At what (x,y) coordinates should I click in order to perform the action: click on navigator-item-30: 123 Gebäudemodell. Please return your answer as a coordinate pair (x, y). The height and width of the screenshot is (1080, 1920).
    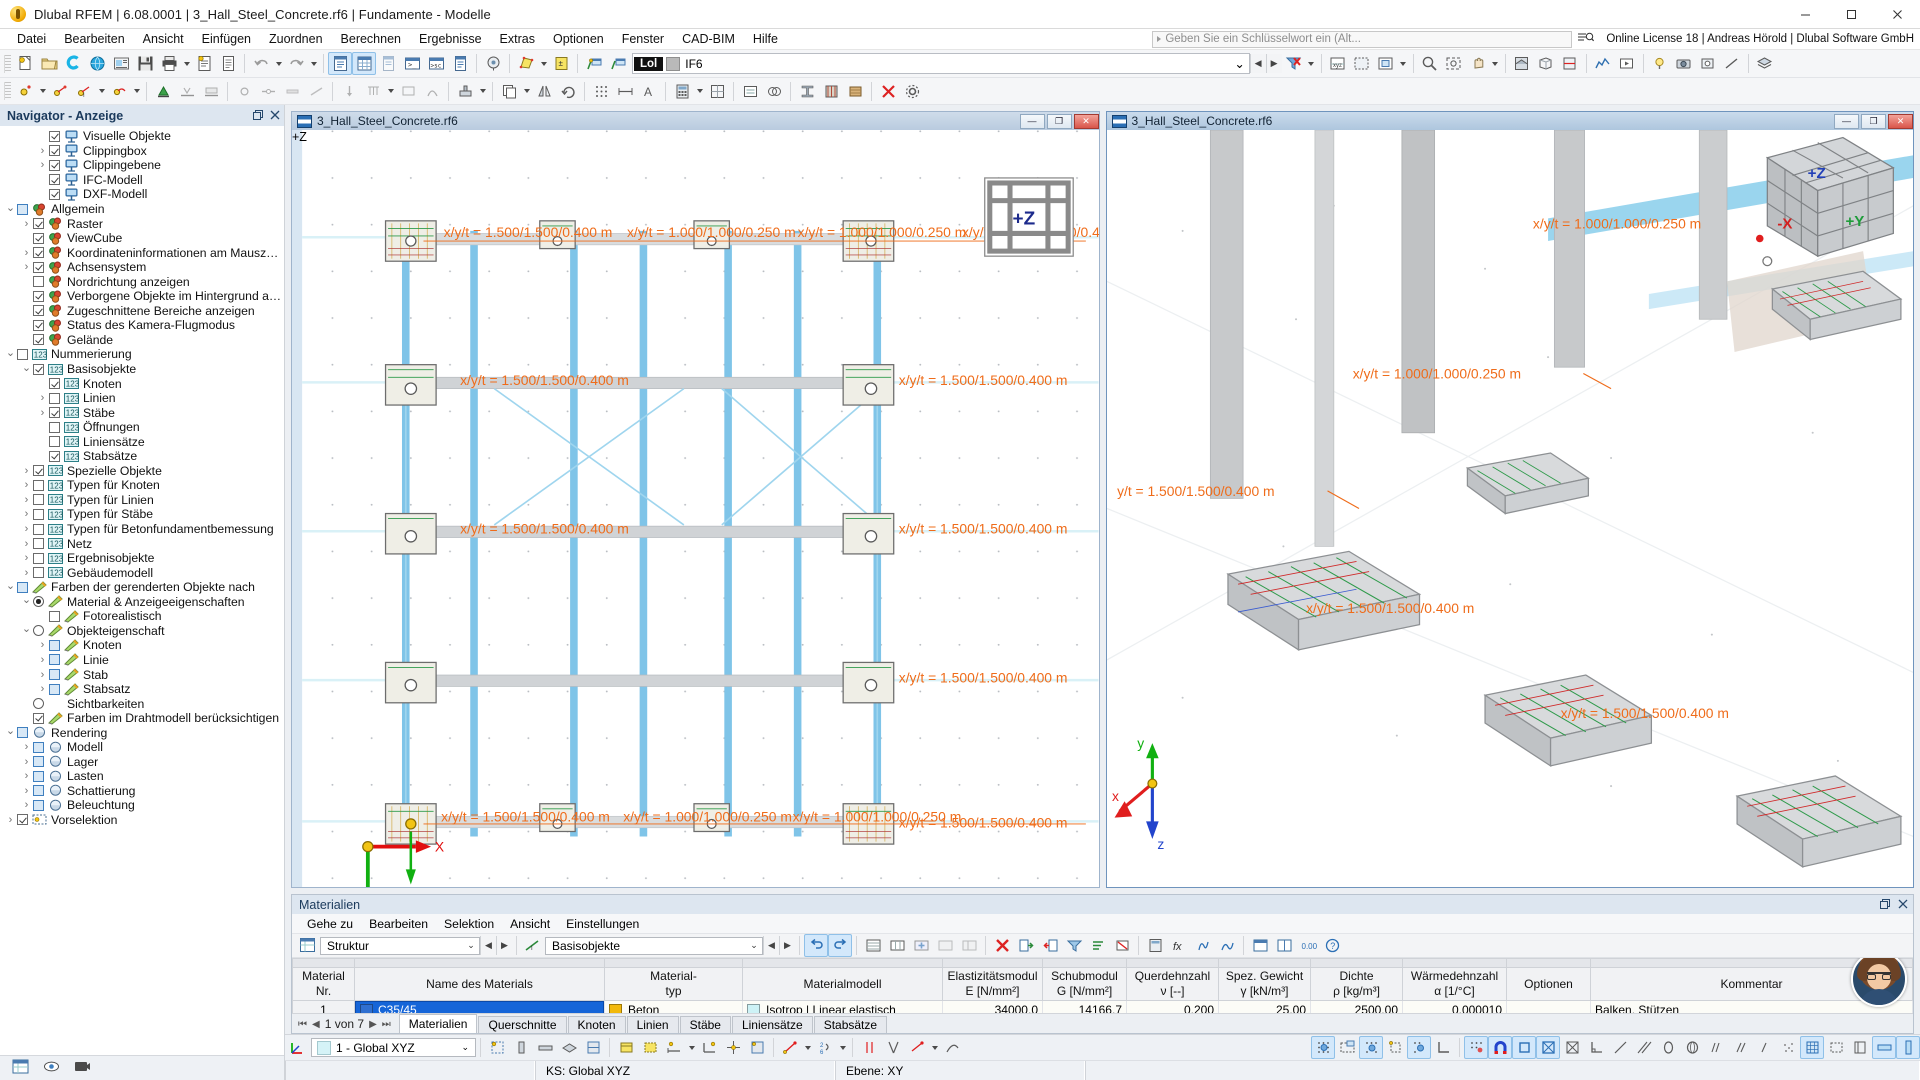
    Looking at the image, I should click on (142, 572).